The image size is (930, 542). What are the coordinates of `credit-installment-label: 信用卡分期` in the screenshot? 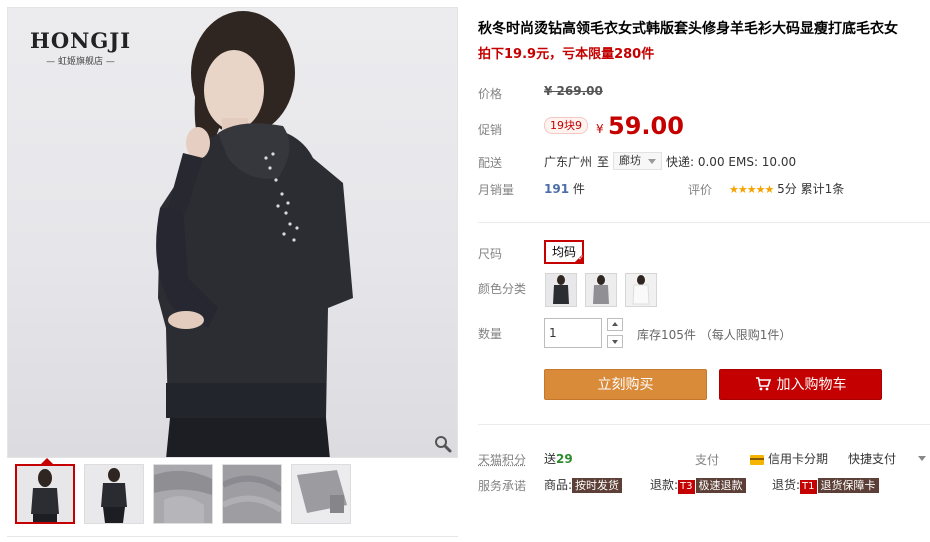 It's located at (798, 459).